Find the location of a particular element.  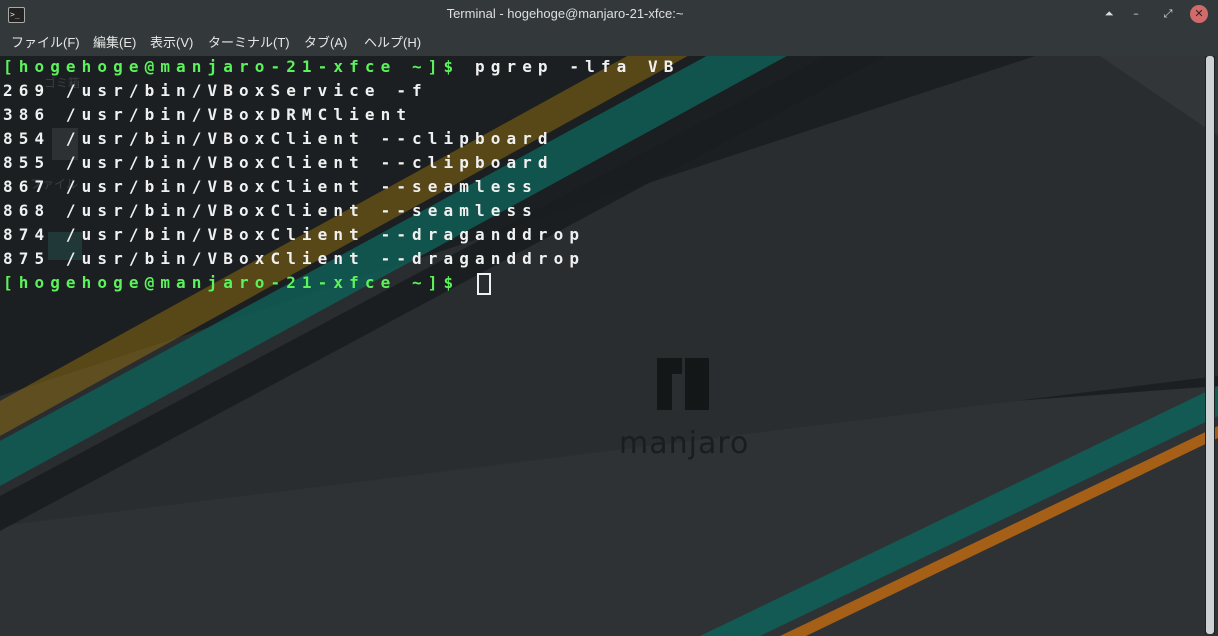

output-line: 875 /usr/bin/VBoxClient --draganddrop is located at coordinates (294, 258).